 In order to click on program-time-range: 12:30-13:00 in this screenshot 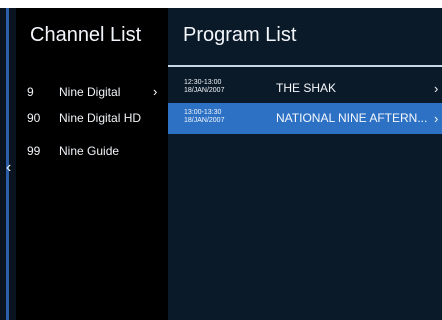, I will do `click(203, 82)`.